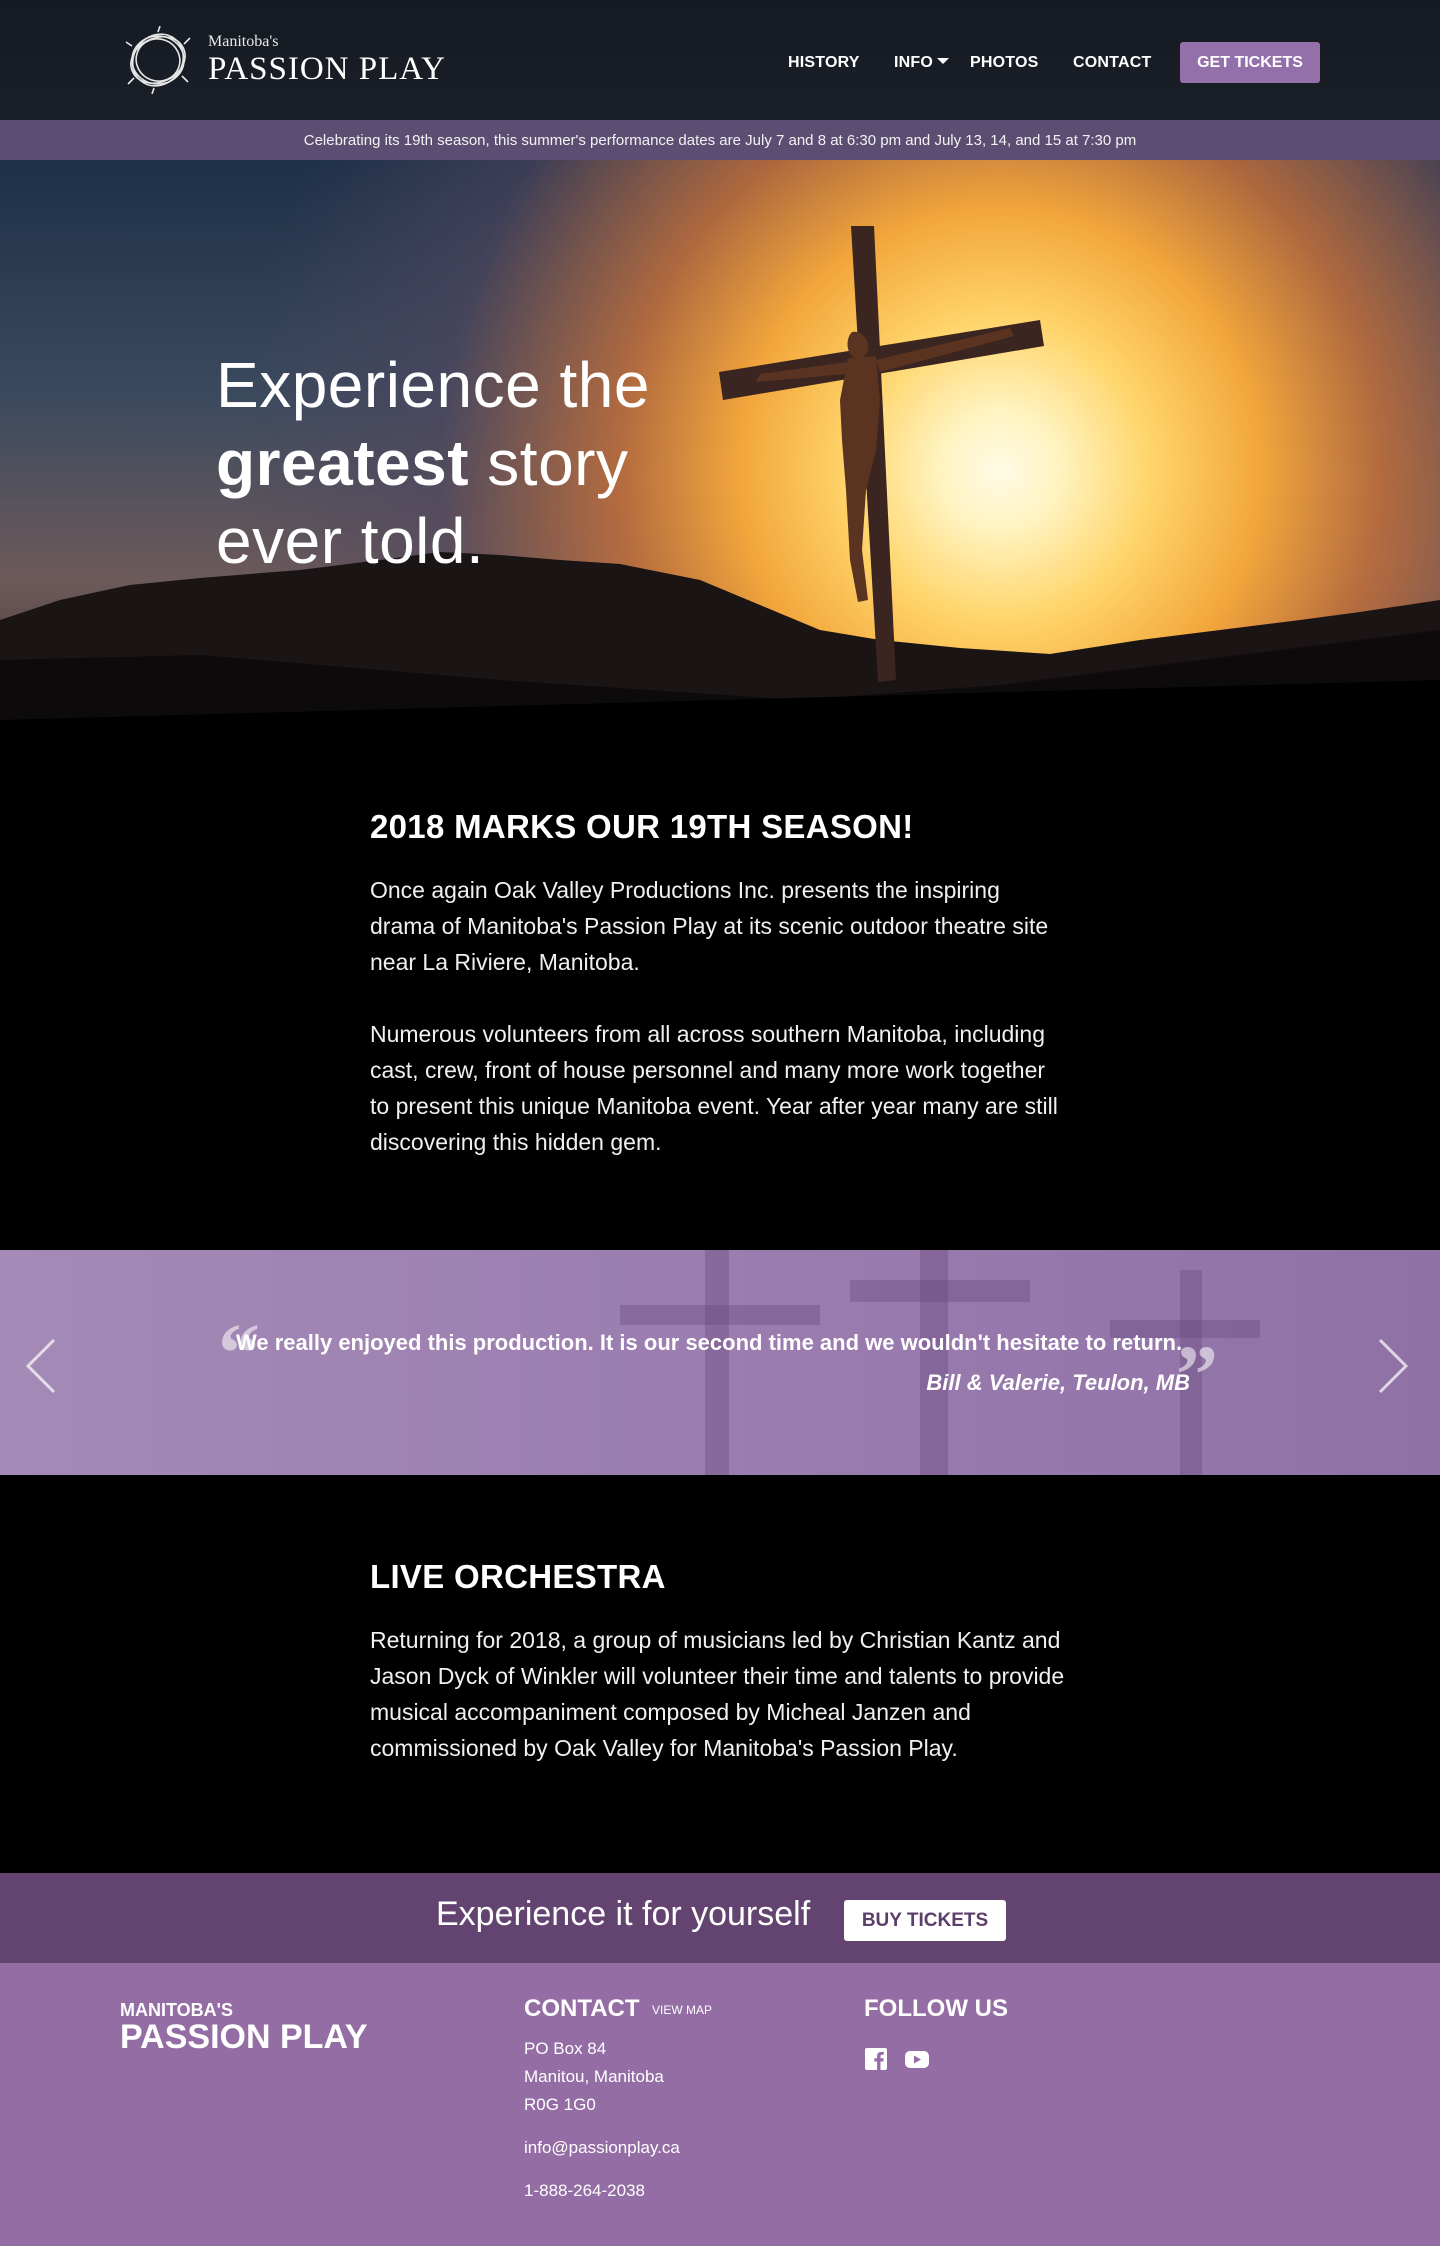  Describe the element at coordinates (560, 2104) in the screenshot. I see `address-line-3: R0G 1G0` at that location.